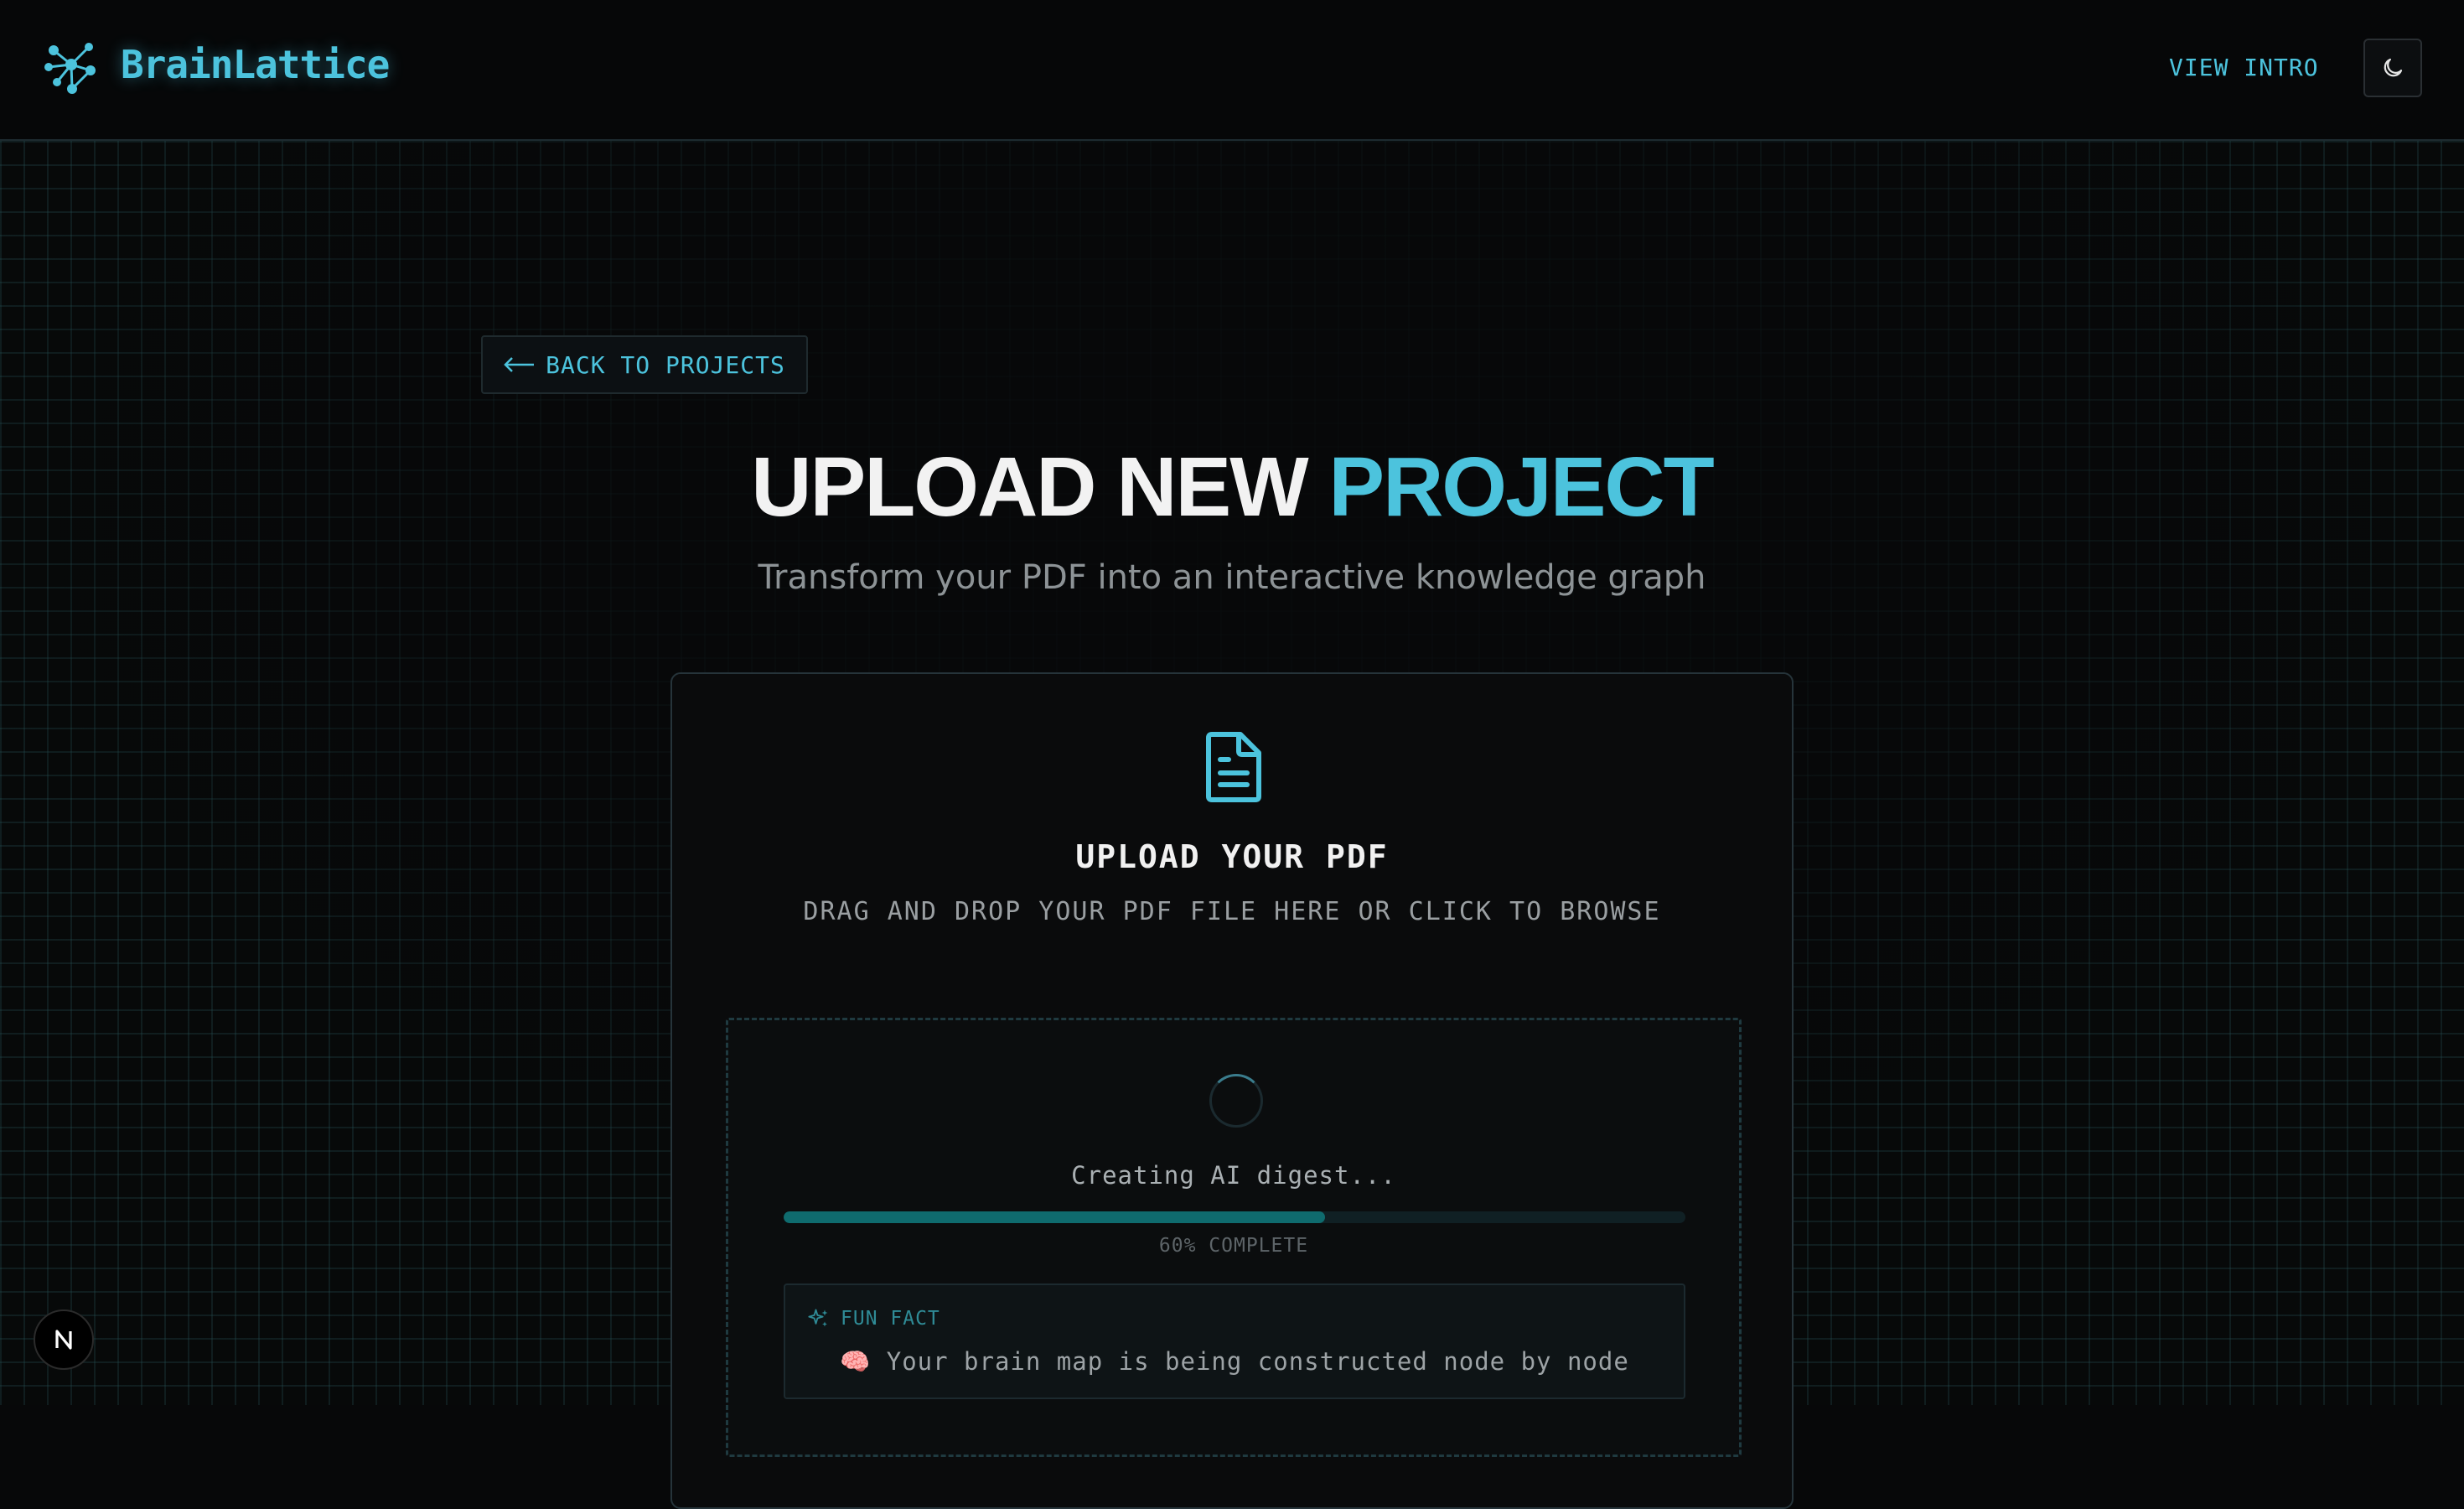  I want to click on page-title-main: UPLOAD NEW, so click(1029, 487).